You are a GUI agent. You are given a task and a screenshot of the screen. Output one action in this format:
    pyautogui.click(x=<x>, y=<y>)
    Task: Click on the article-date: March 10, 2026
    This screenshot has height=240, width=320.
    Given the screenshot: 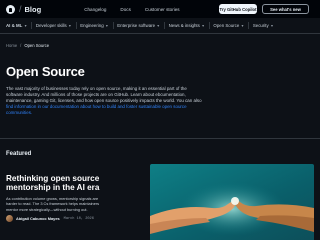 What is the action you would take?
    pyautogui.click(x=78, y=218)
    